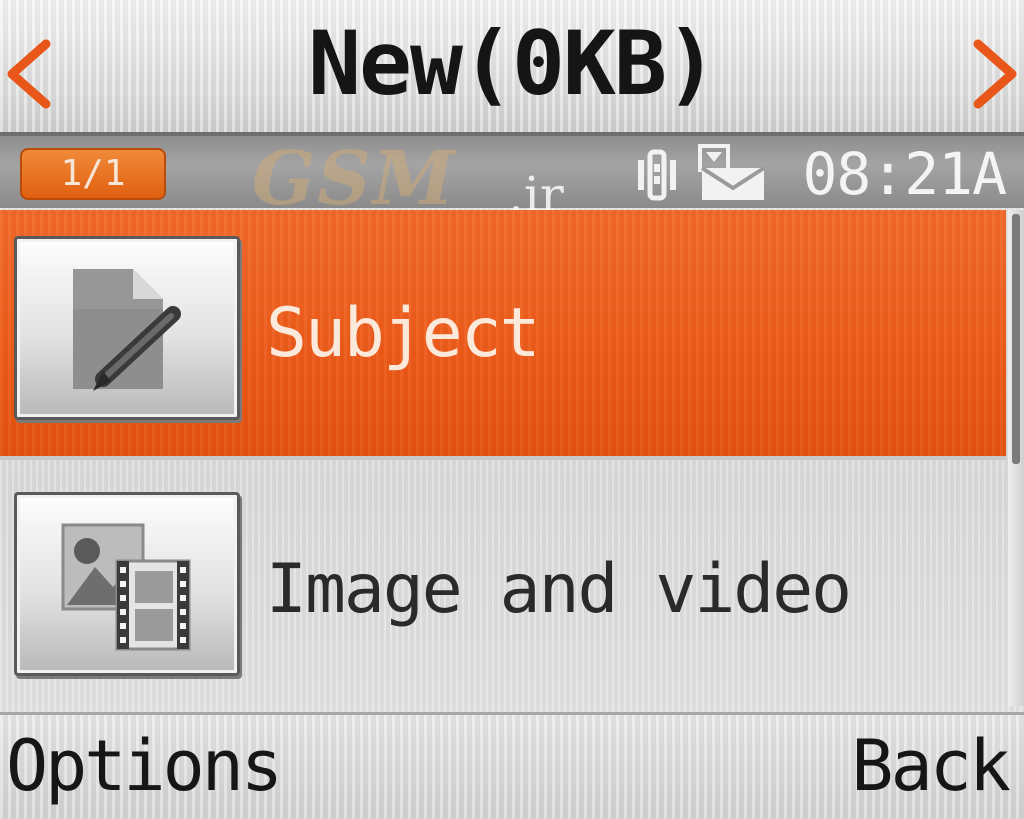 The height and width of the screenshot is (819, 1024). I want to click on status-clock: 08:21A, so click(904, 174).